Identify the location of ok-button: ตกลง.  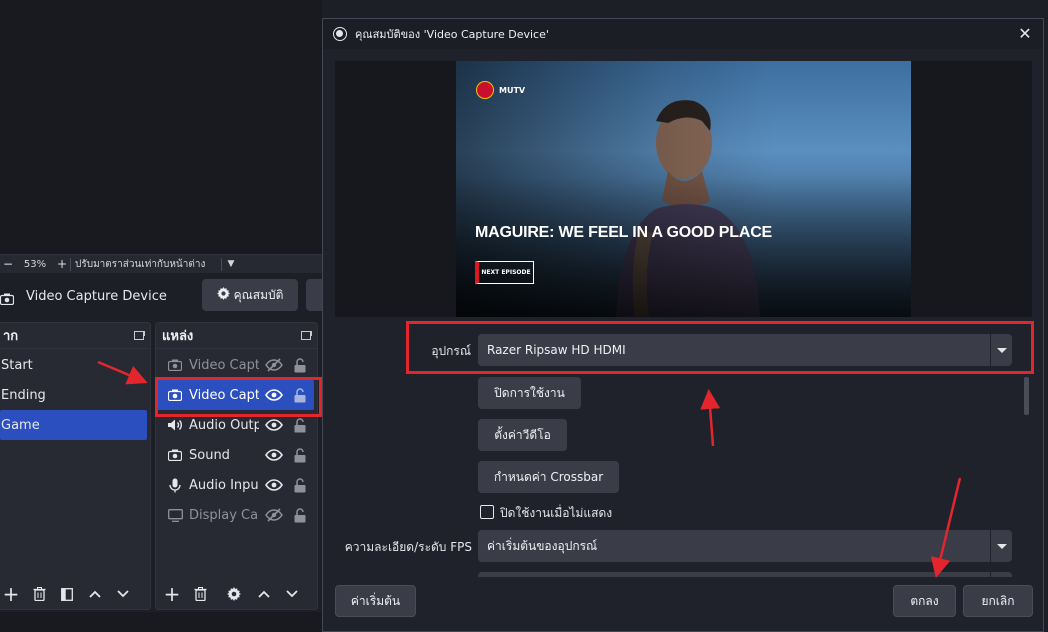
(924, 601).